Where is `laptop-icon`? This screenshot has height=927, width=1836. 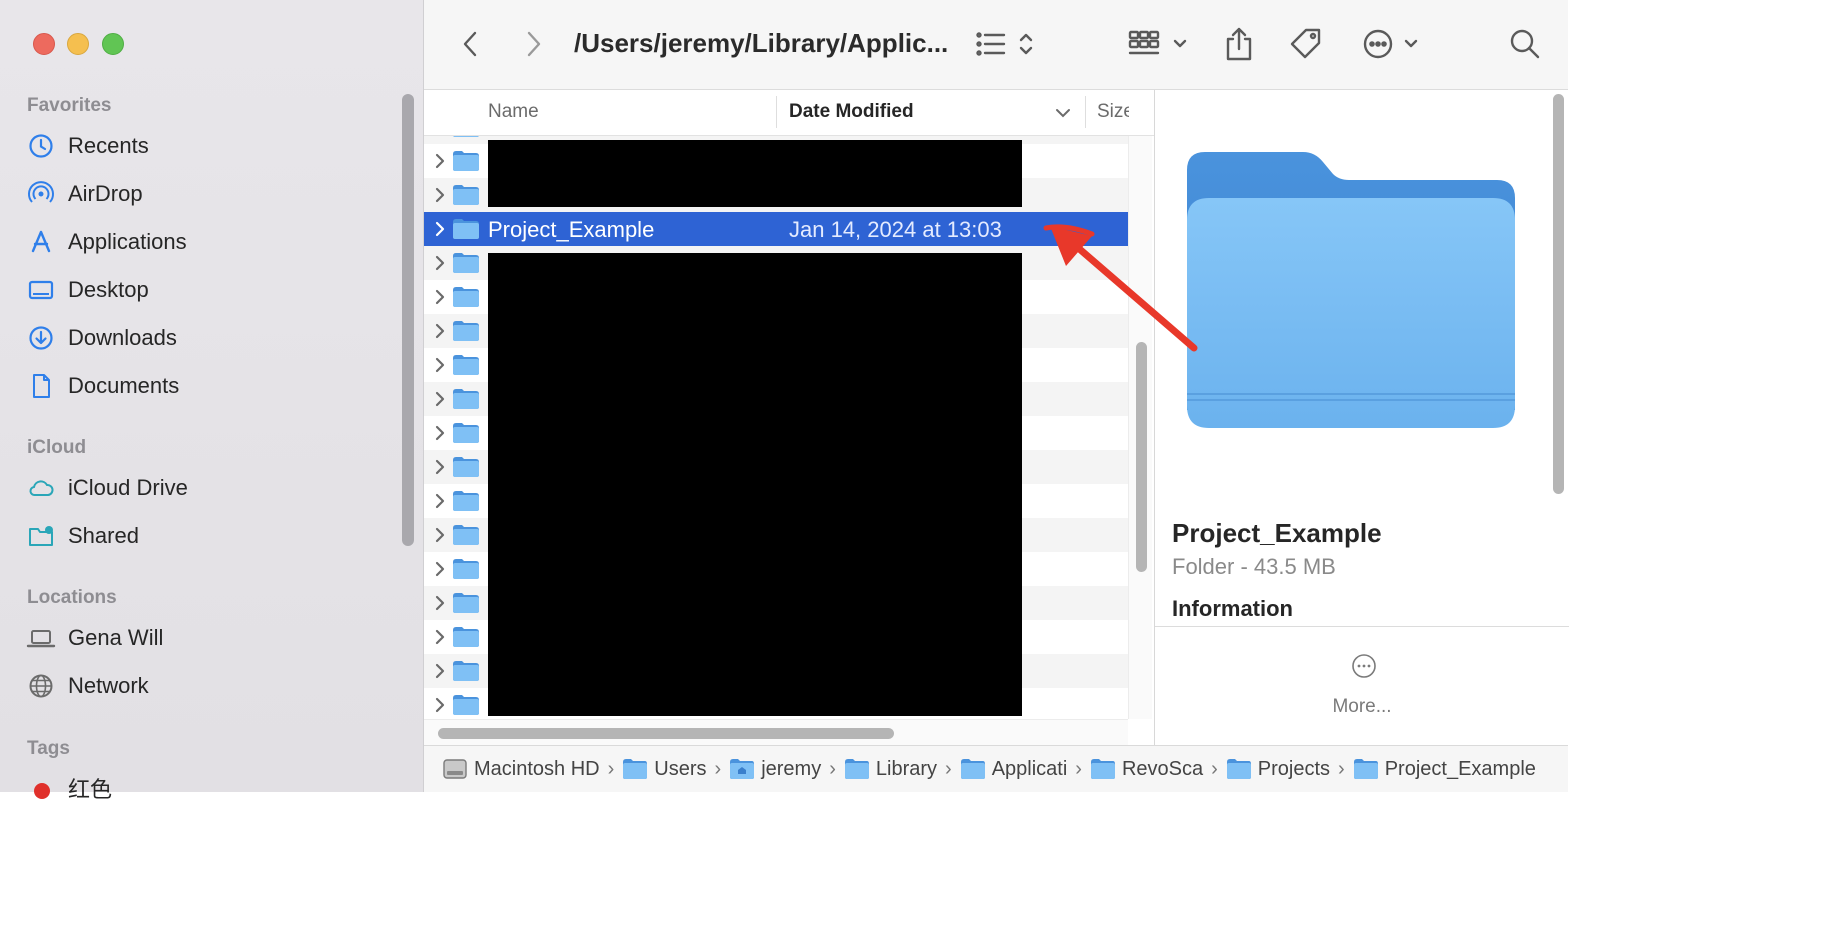
laptop-icon is located at coordinates (41, 639).